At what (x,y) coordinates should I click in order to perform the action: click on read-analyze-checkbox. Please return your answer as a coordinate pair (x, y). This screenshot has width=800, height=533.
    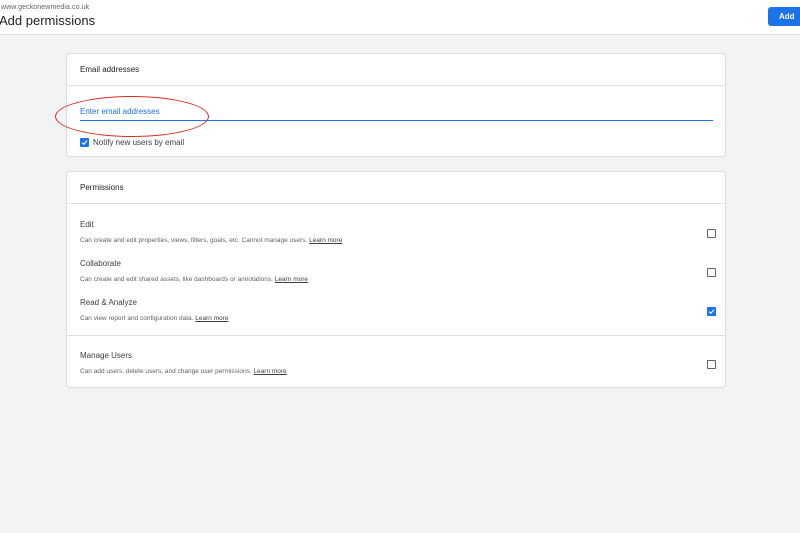
    Looking at the image, I should click on (711, 311).